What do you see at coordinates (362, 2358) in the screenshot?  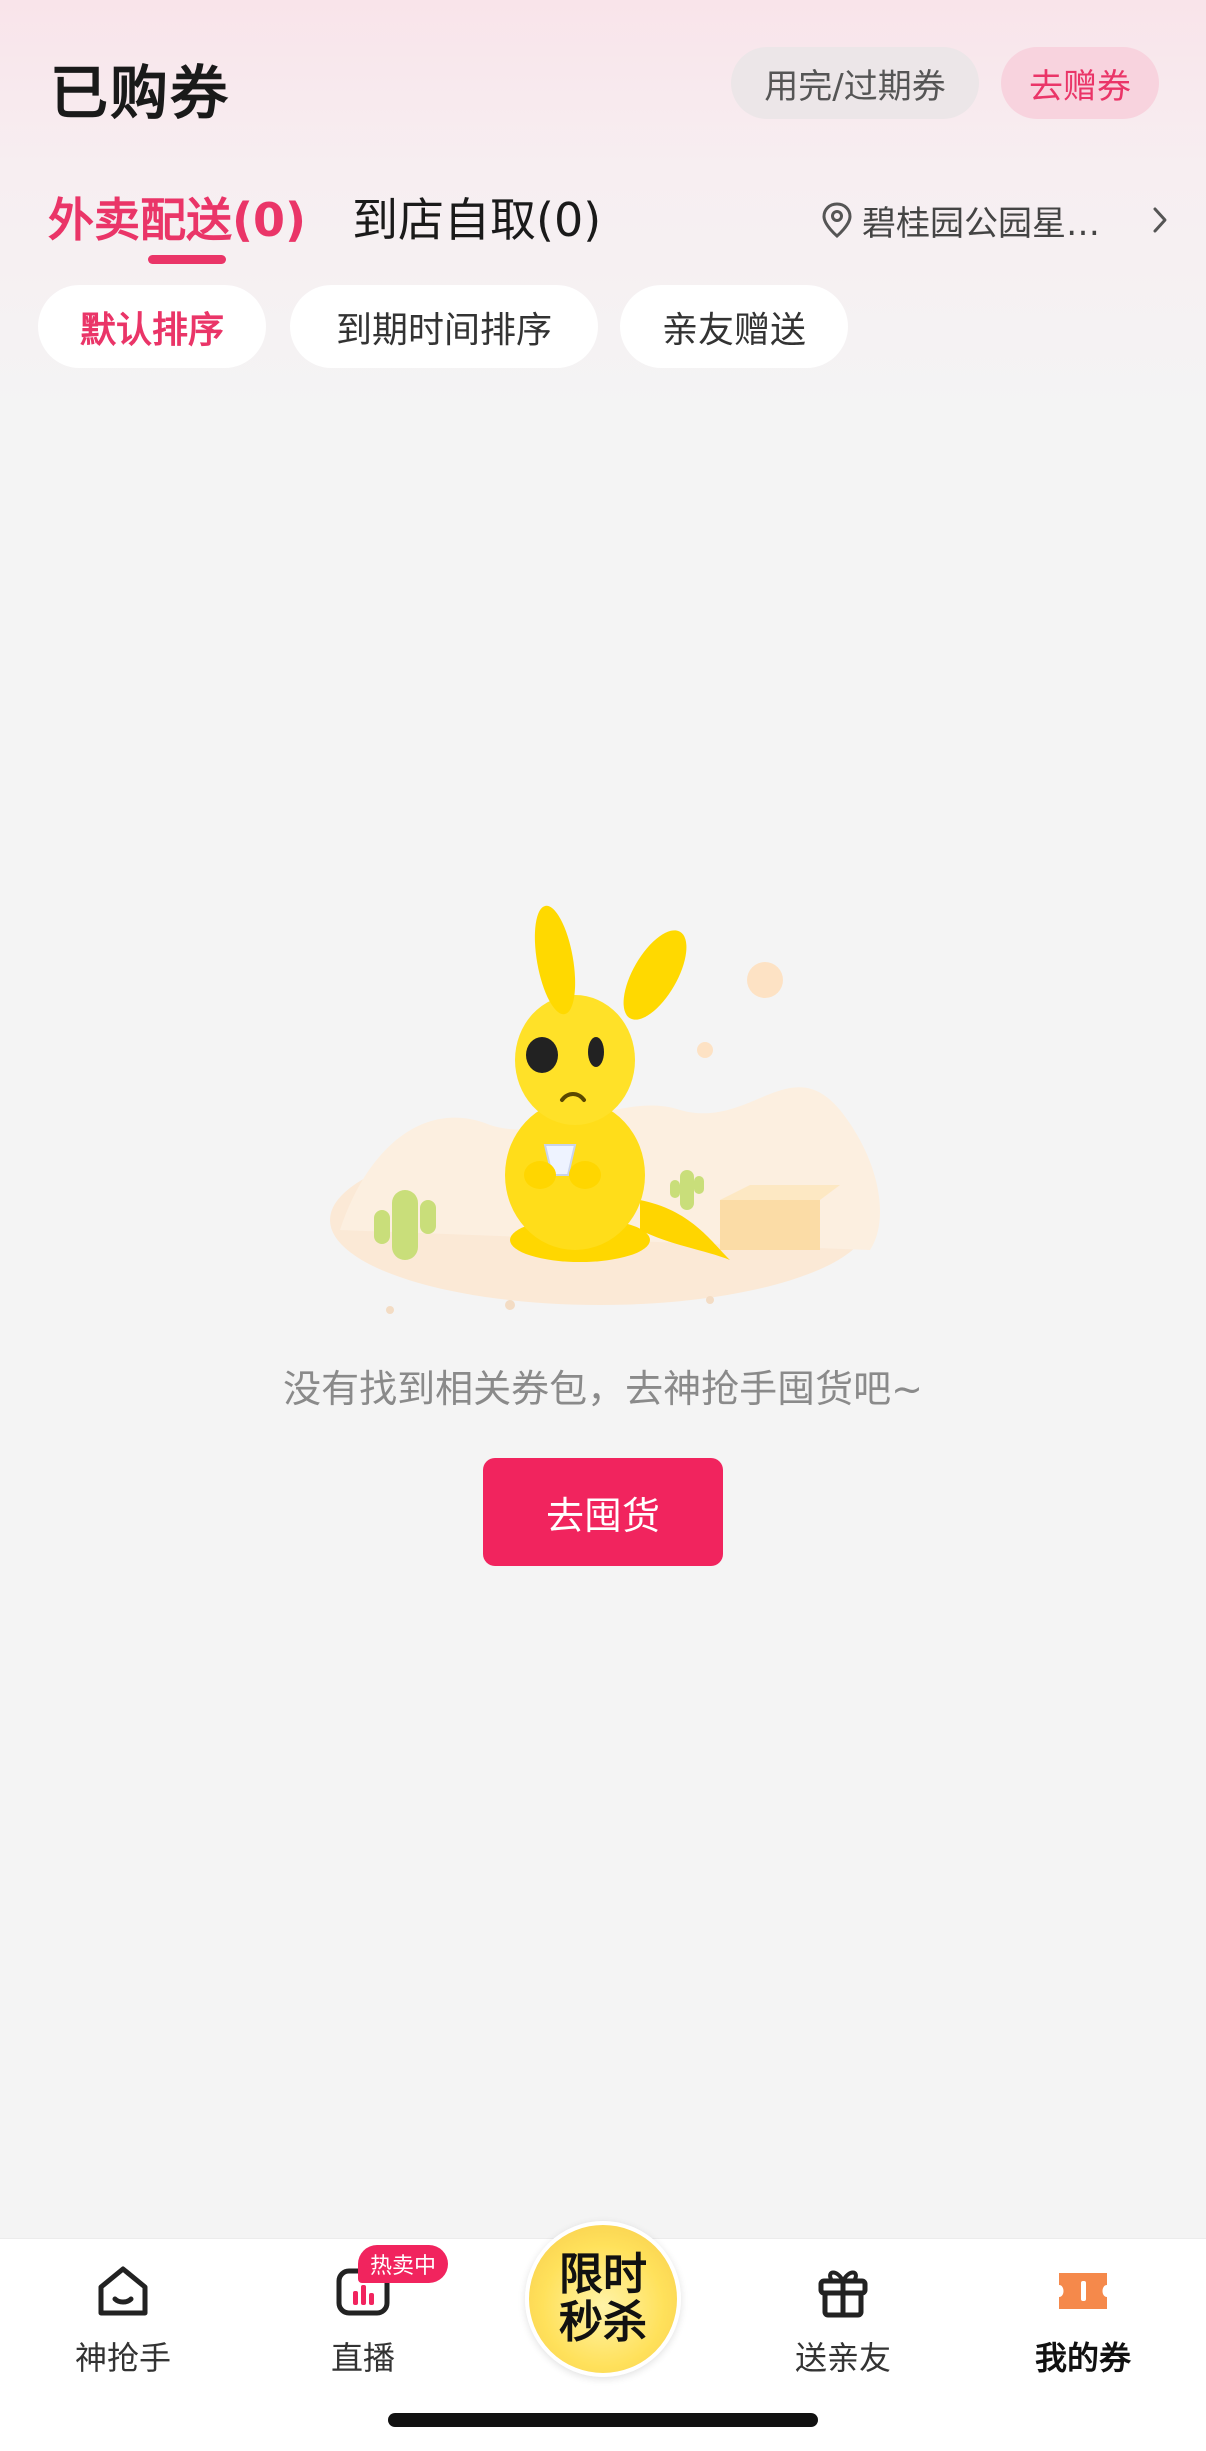 I see `tabbar-label: 直播` at bounding box center [362, 2358].